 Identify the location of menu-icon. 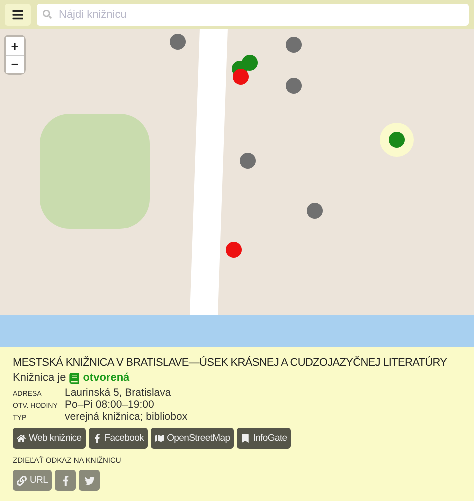
(18, 14).